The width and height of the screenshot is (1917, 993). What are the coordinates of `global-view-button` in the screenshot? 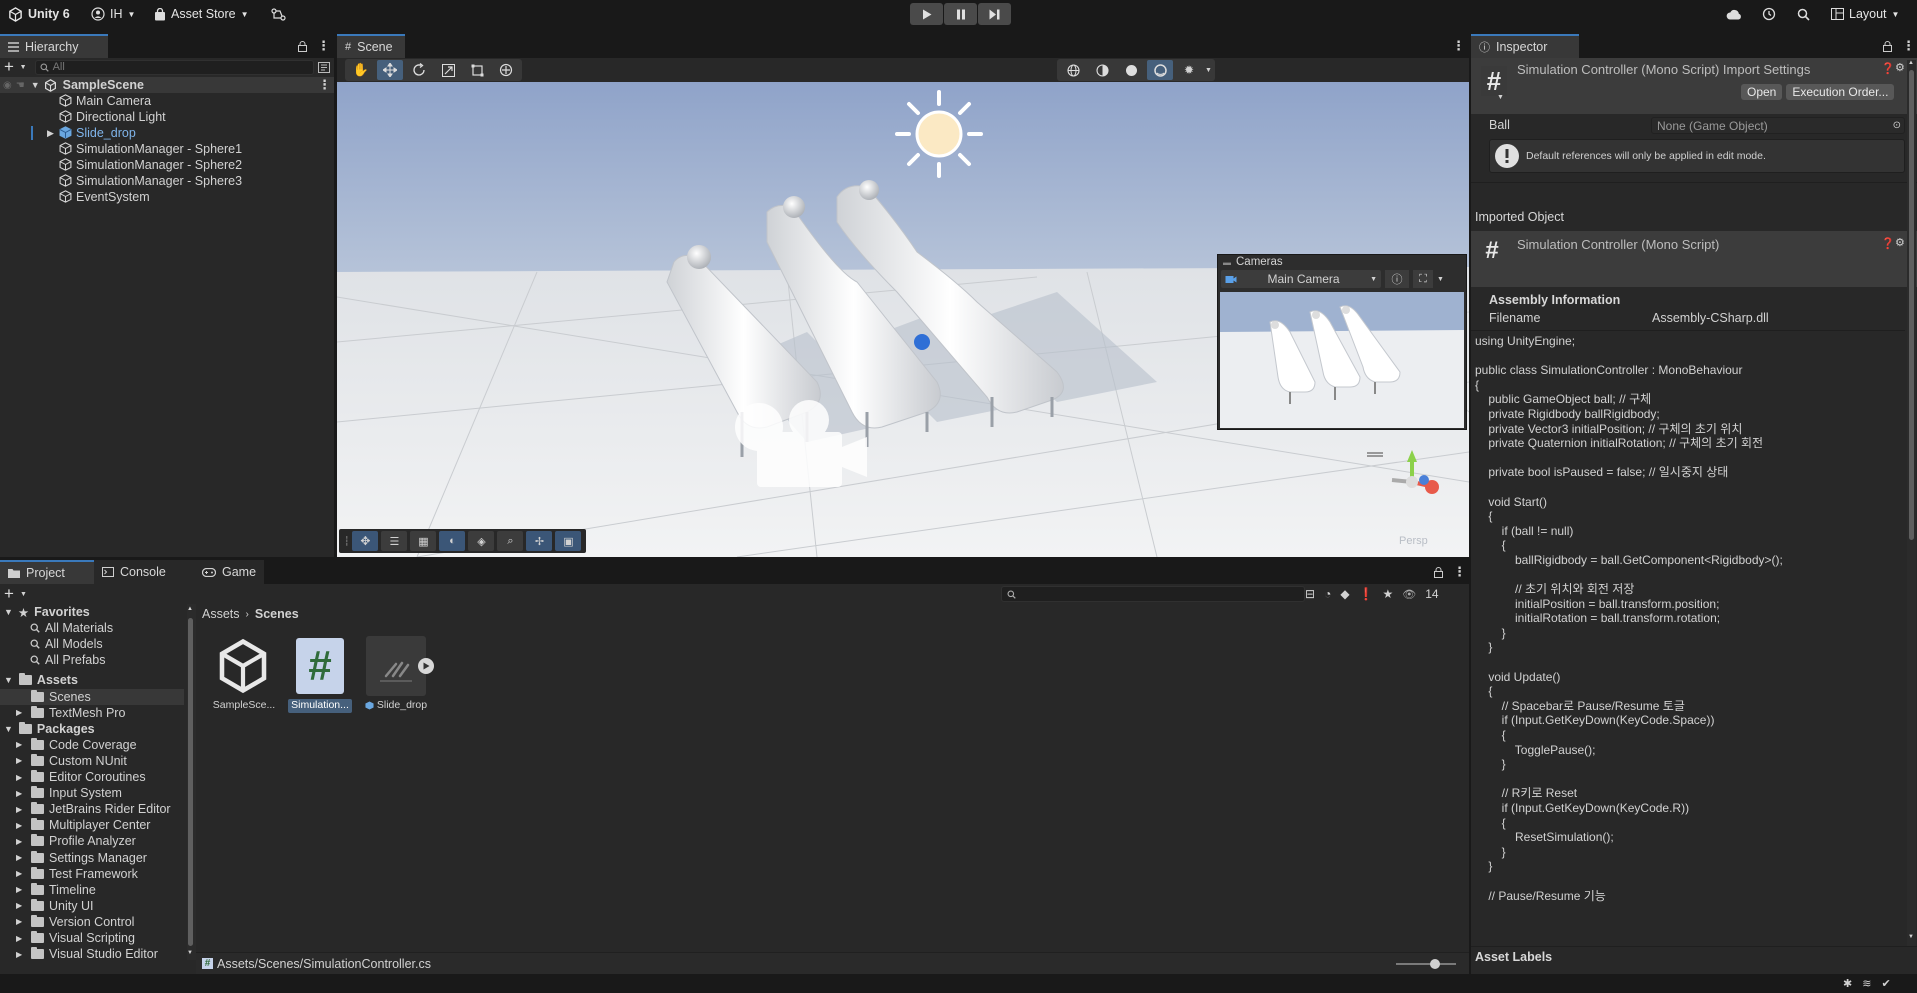 It's located at (1073, 70).